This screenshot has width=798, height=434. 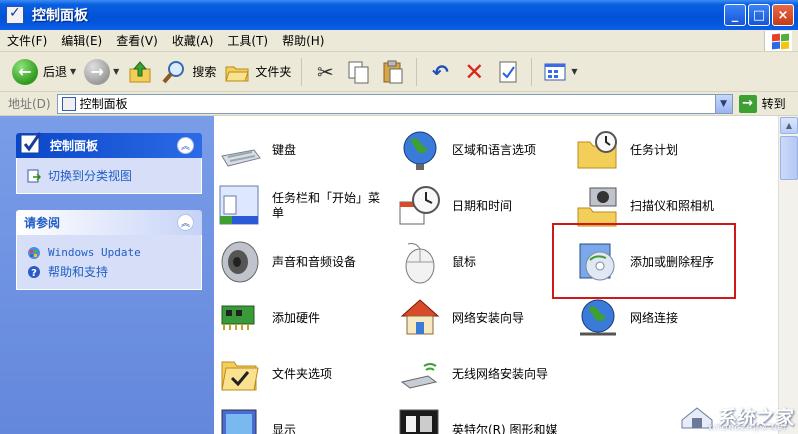 I want to click on see-also-section-header: 请参阅 ︽, so click(x=109, y=222).